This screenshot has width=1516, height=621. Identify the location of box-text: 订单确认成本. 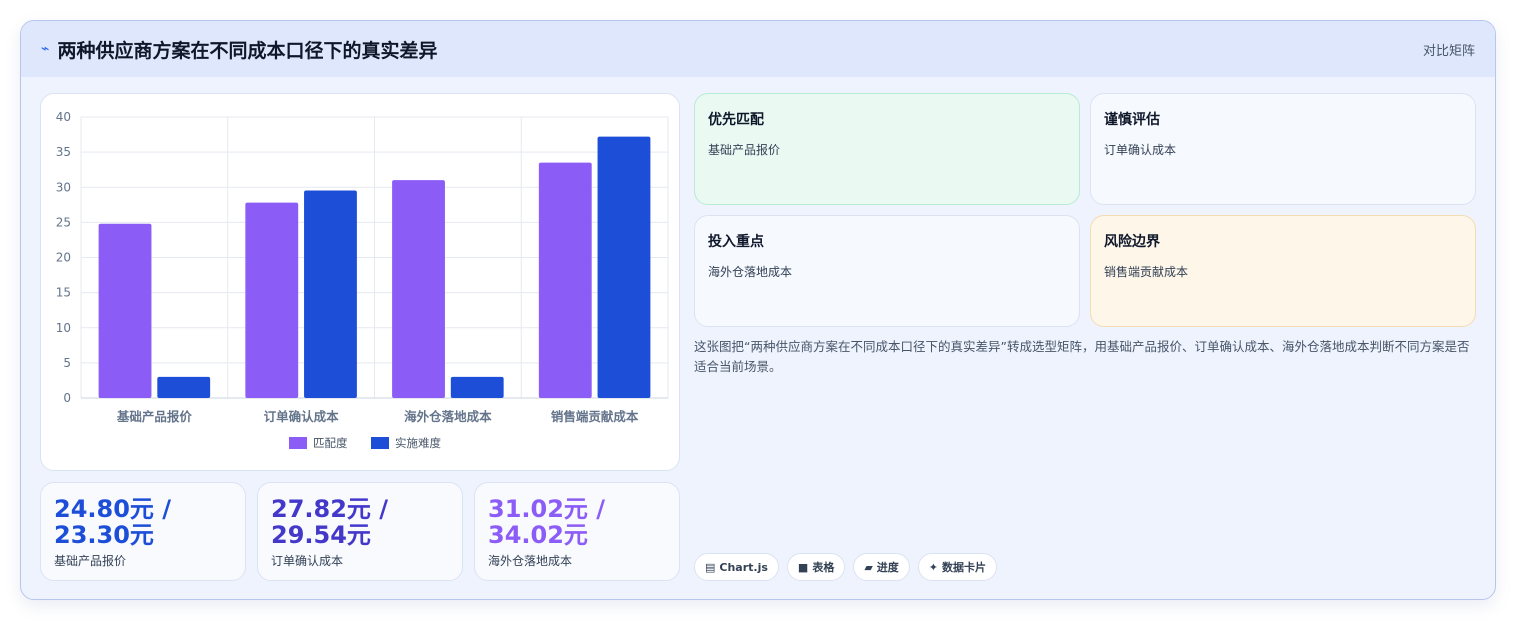
(1140, 150).